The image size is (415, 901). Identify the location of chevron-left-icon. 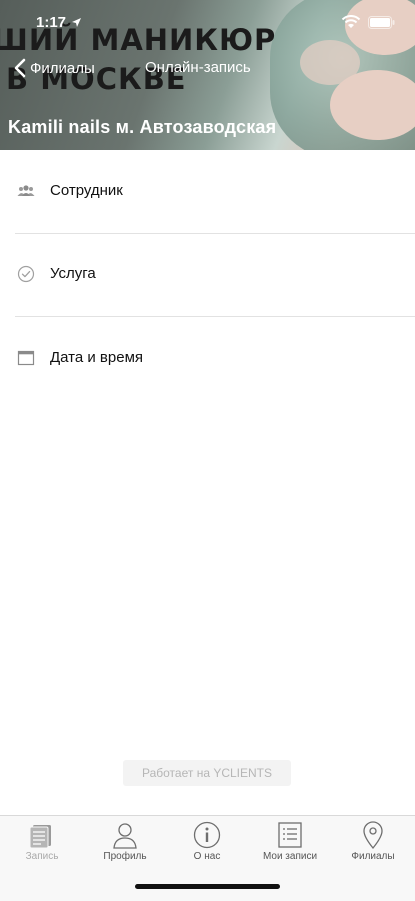
(20, 68).